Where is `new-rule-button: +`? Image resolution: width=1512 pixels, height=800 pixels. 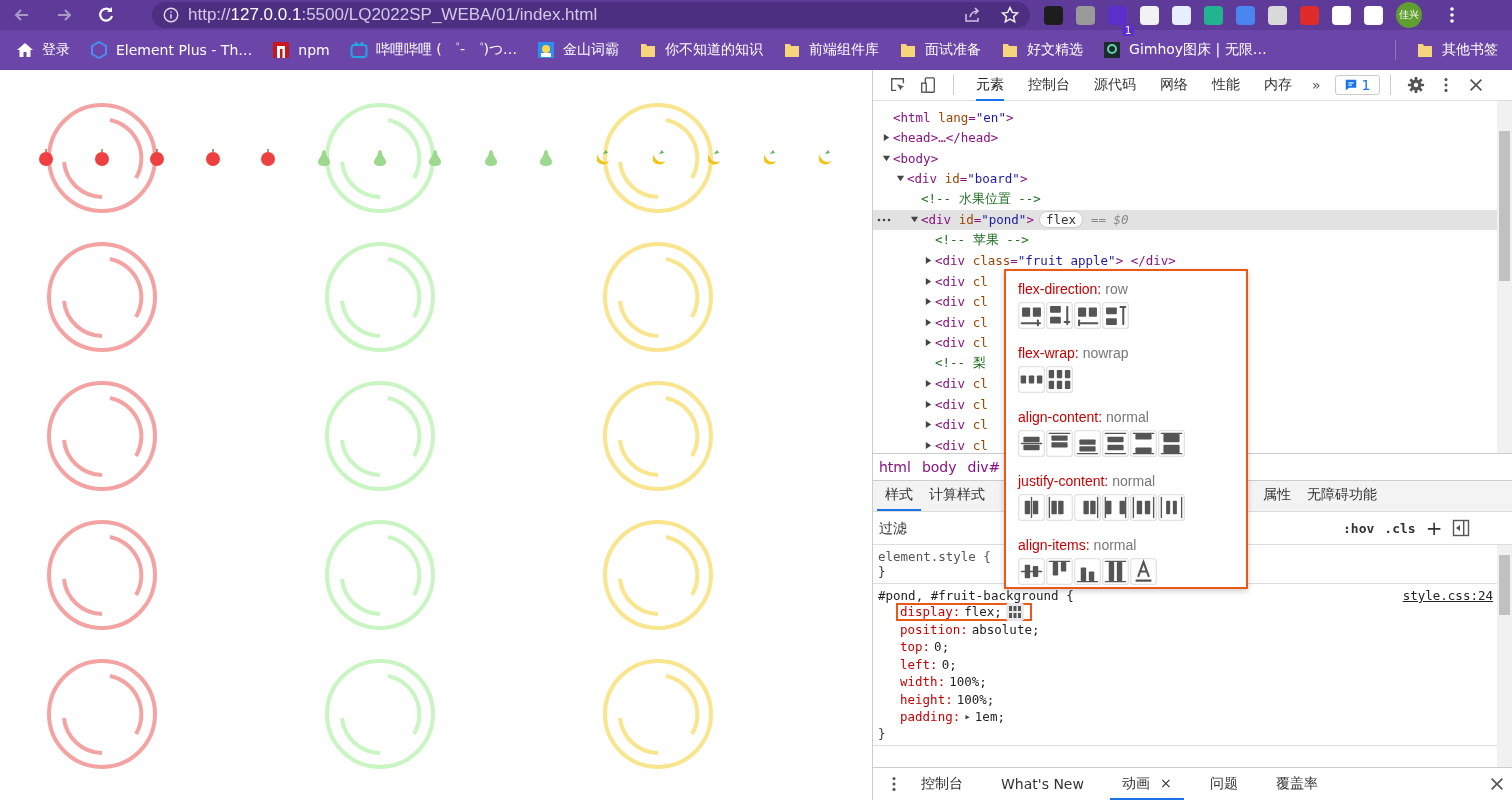
new-rule-button: + is located at coordinates (1434, 528).